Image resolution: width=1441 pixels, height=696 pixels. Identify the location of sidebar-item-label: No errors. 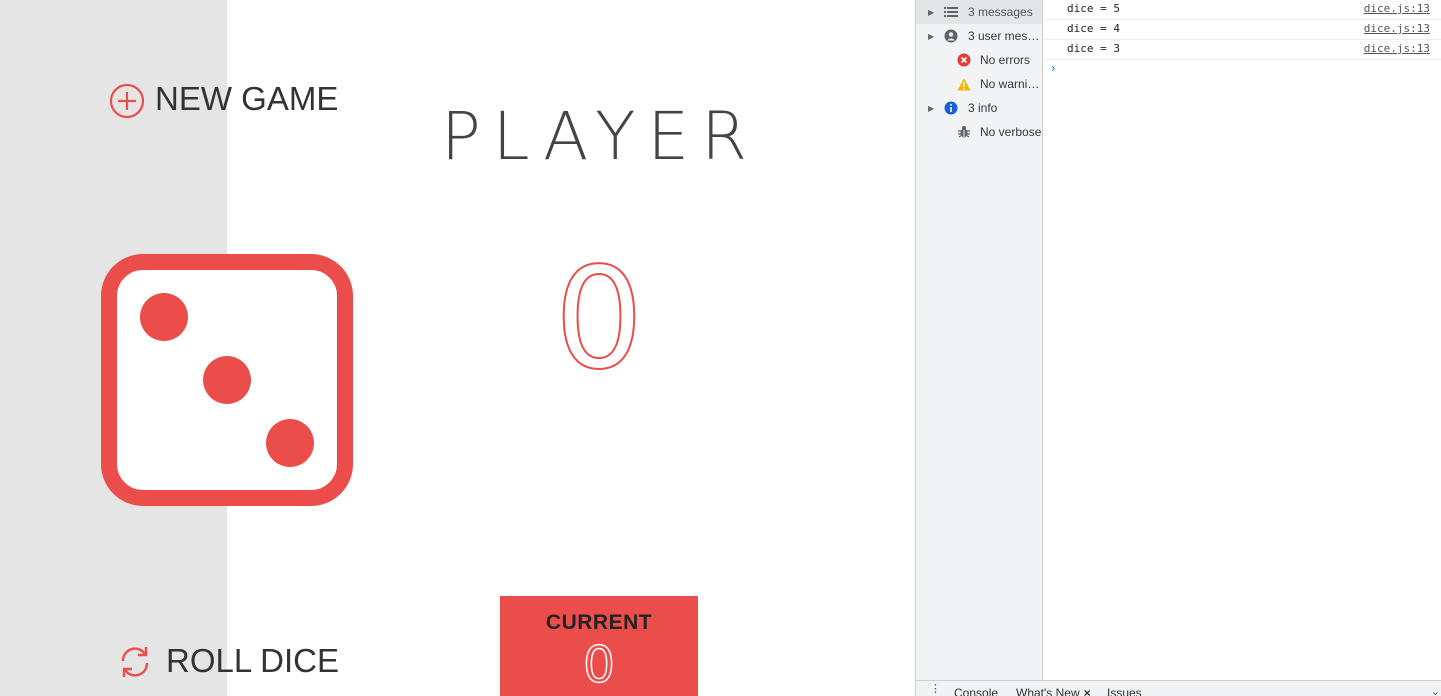
(1005, 60).